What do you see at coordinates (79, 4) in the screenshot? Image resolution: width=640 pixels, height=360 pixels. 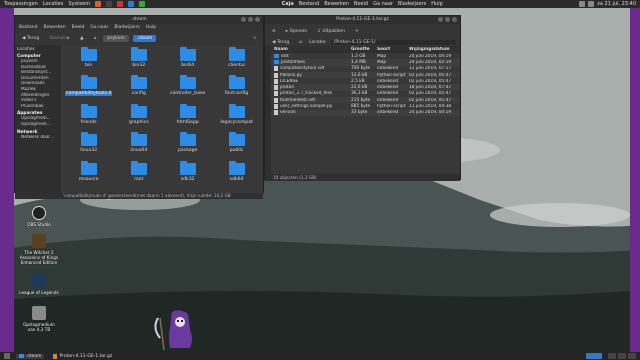 I see `top-menu-system: Systeem` at bounding box center [79, 4].